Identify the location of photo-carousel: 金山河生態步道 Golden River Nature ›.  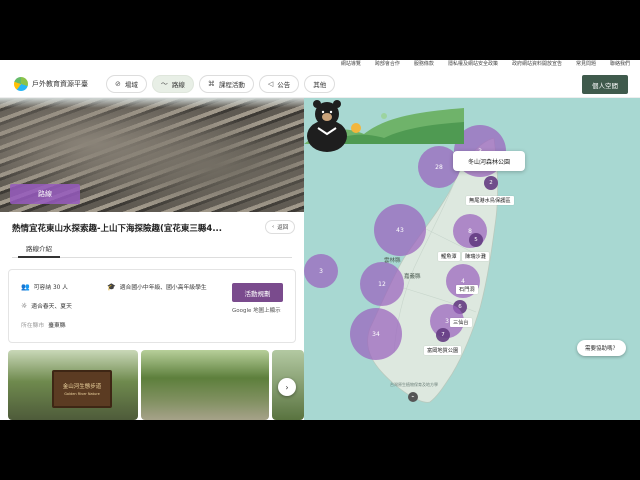
(156, 385).